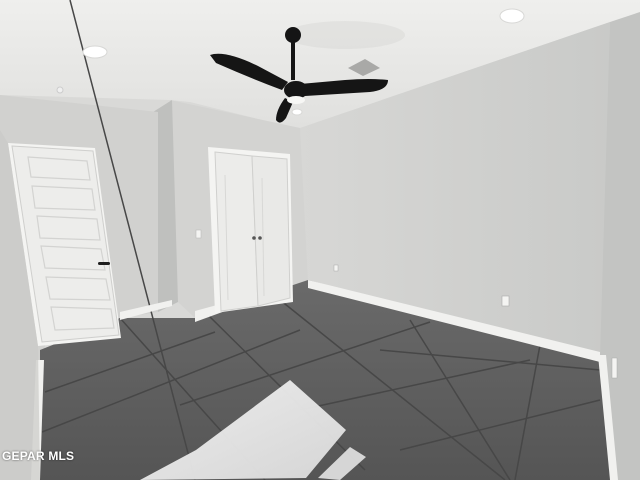 This screenshot has width=640, height=480. What do you see at coordinates (297, 112) in the screenshot?
I see `recessed-light-center` at bounding box center [297, 112].